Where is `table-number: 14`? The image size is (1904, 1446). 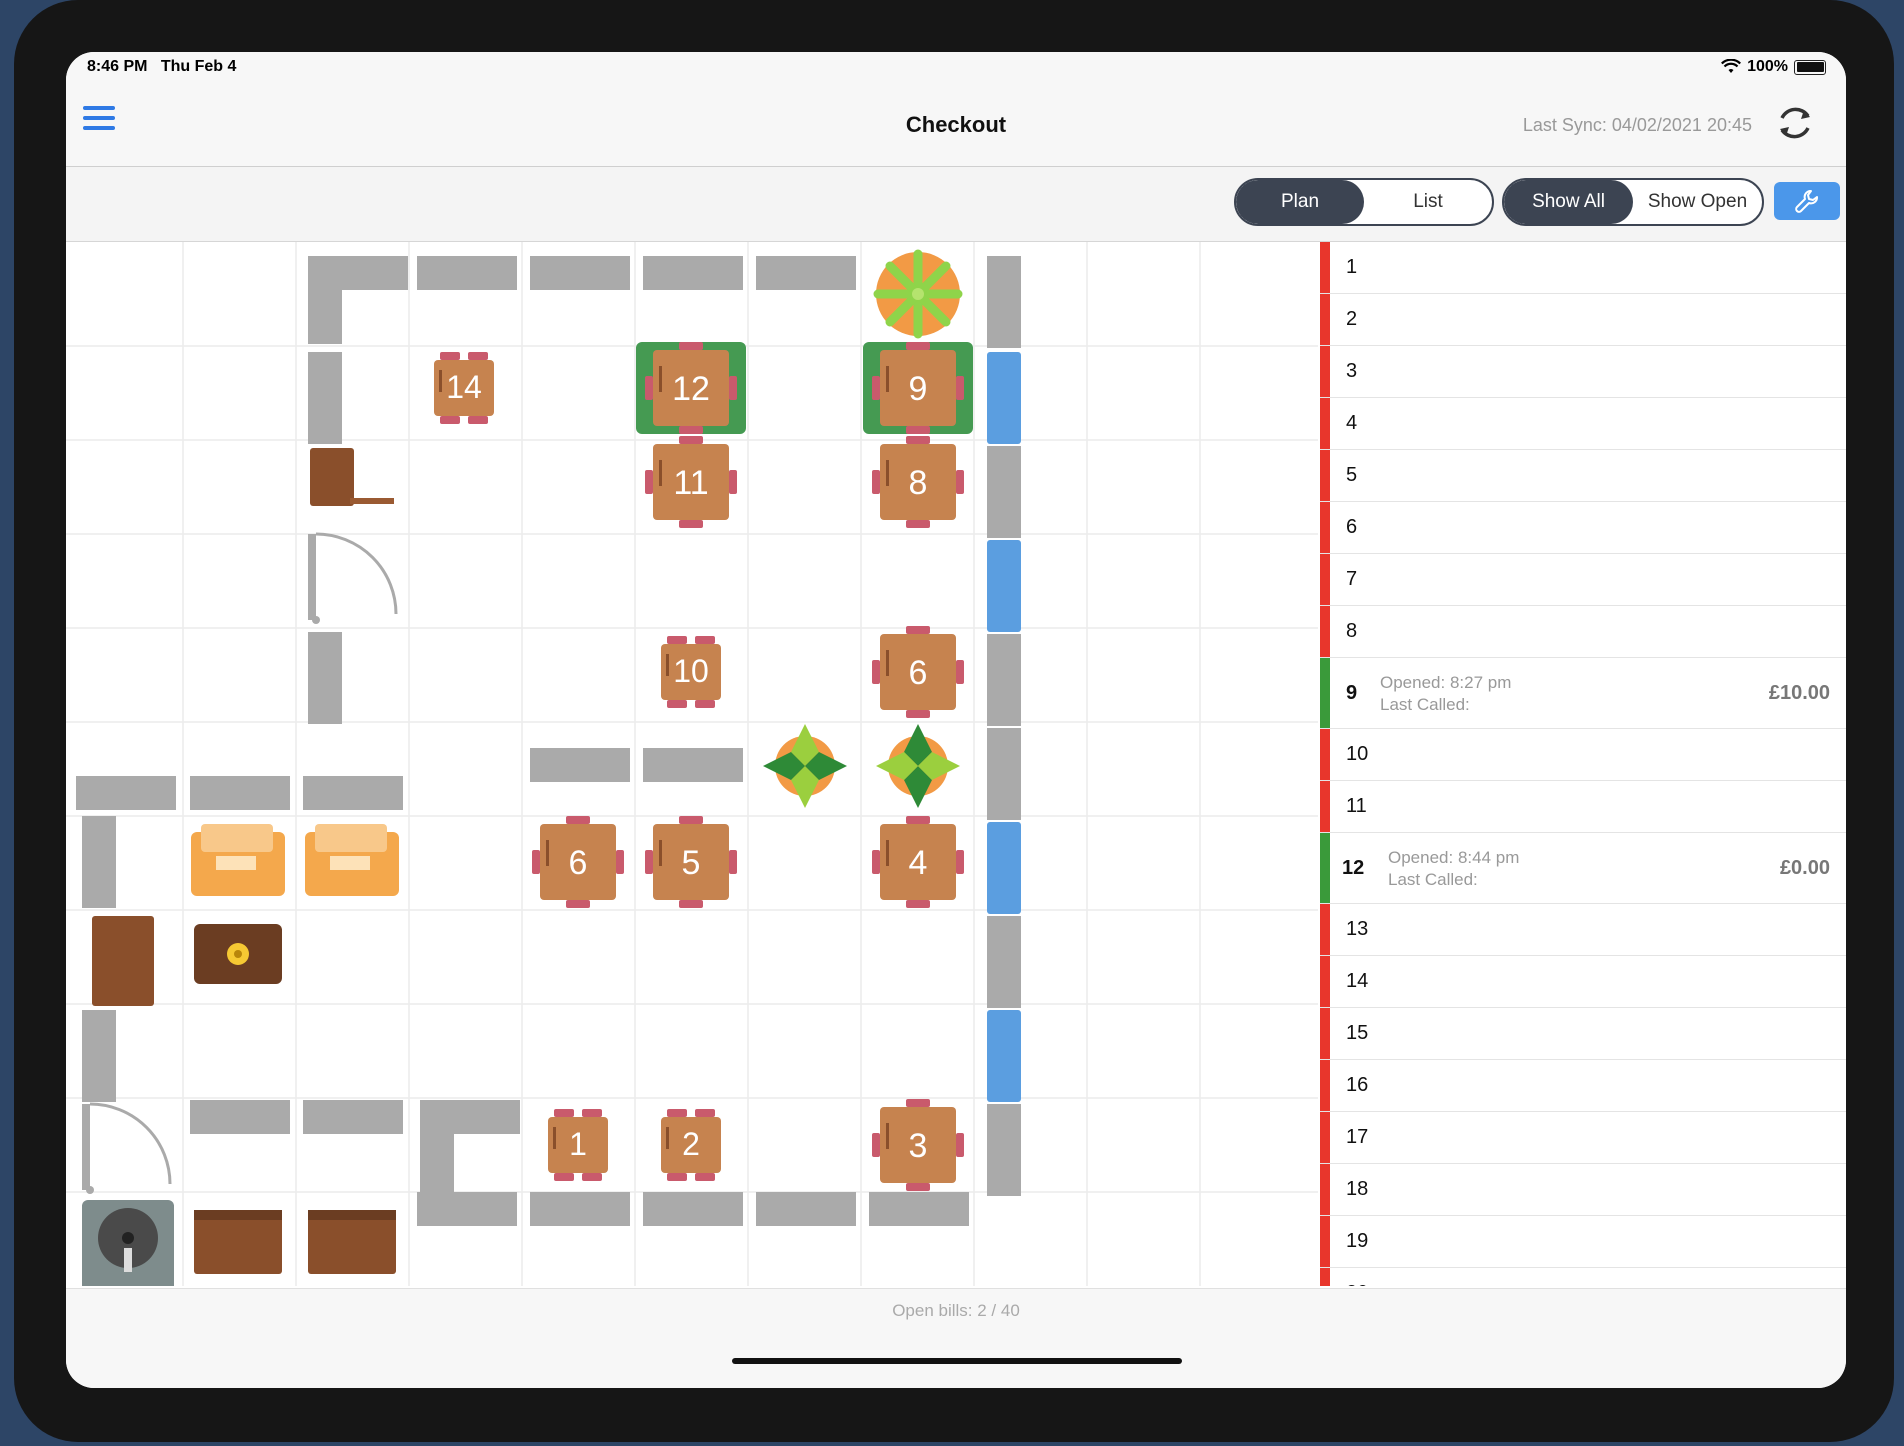
table-number: 14 is located at coordinates (464, 387).